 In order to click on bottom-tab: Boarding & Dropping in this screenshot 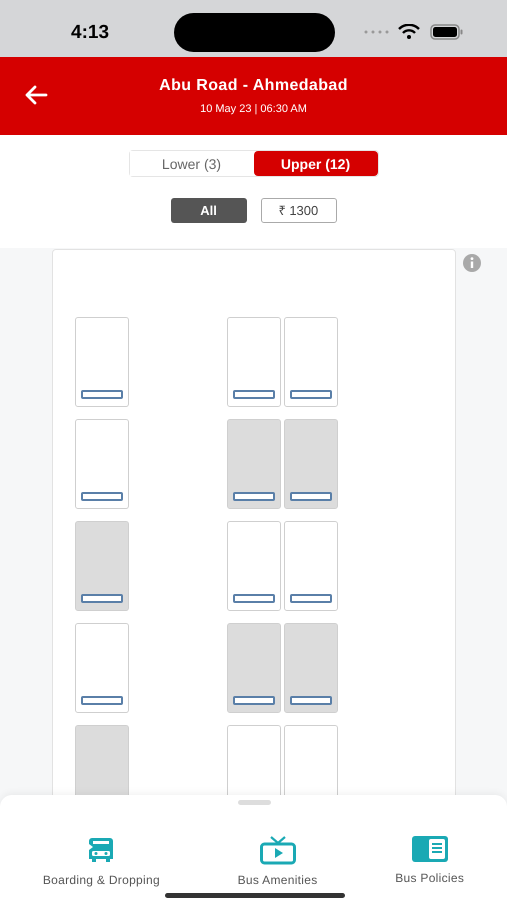, I will do `click(101, 862)`.